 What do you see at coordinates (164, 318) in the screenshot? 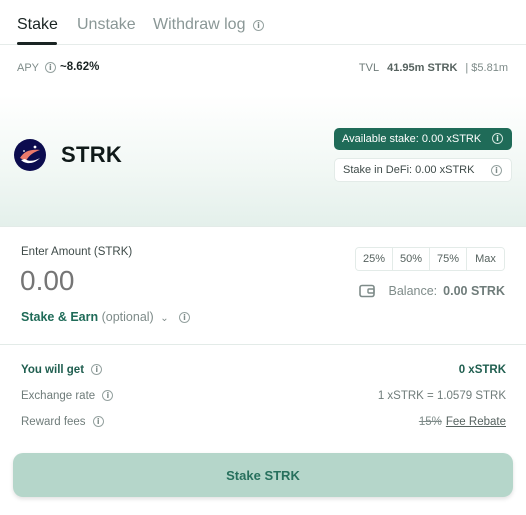
I see `chevron-down-icon: ⌄` at bounding box center [164, 318].